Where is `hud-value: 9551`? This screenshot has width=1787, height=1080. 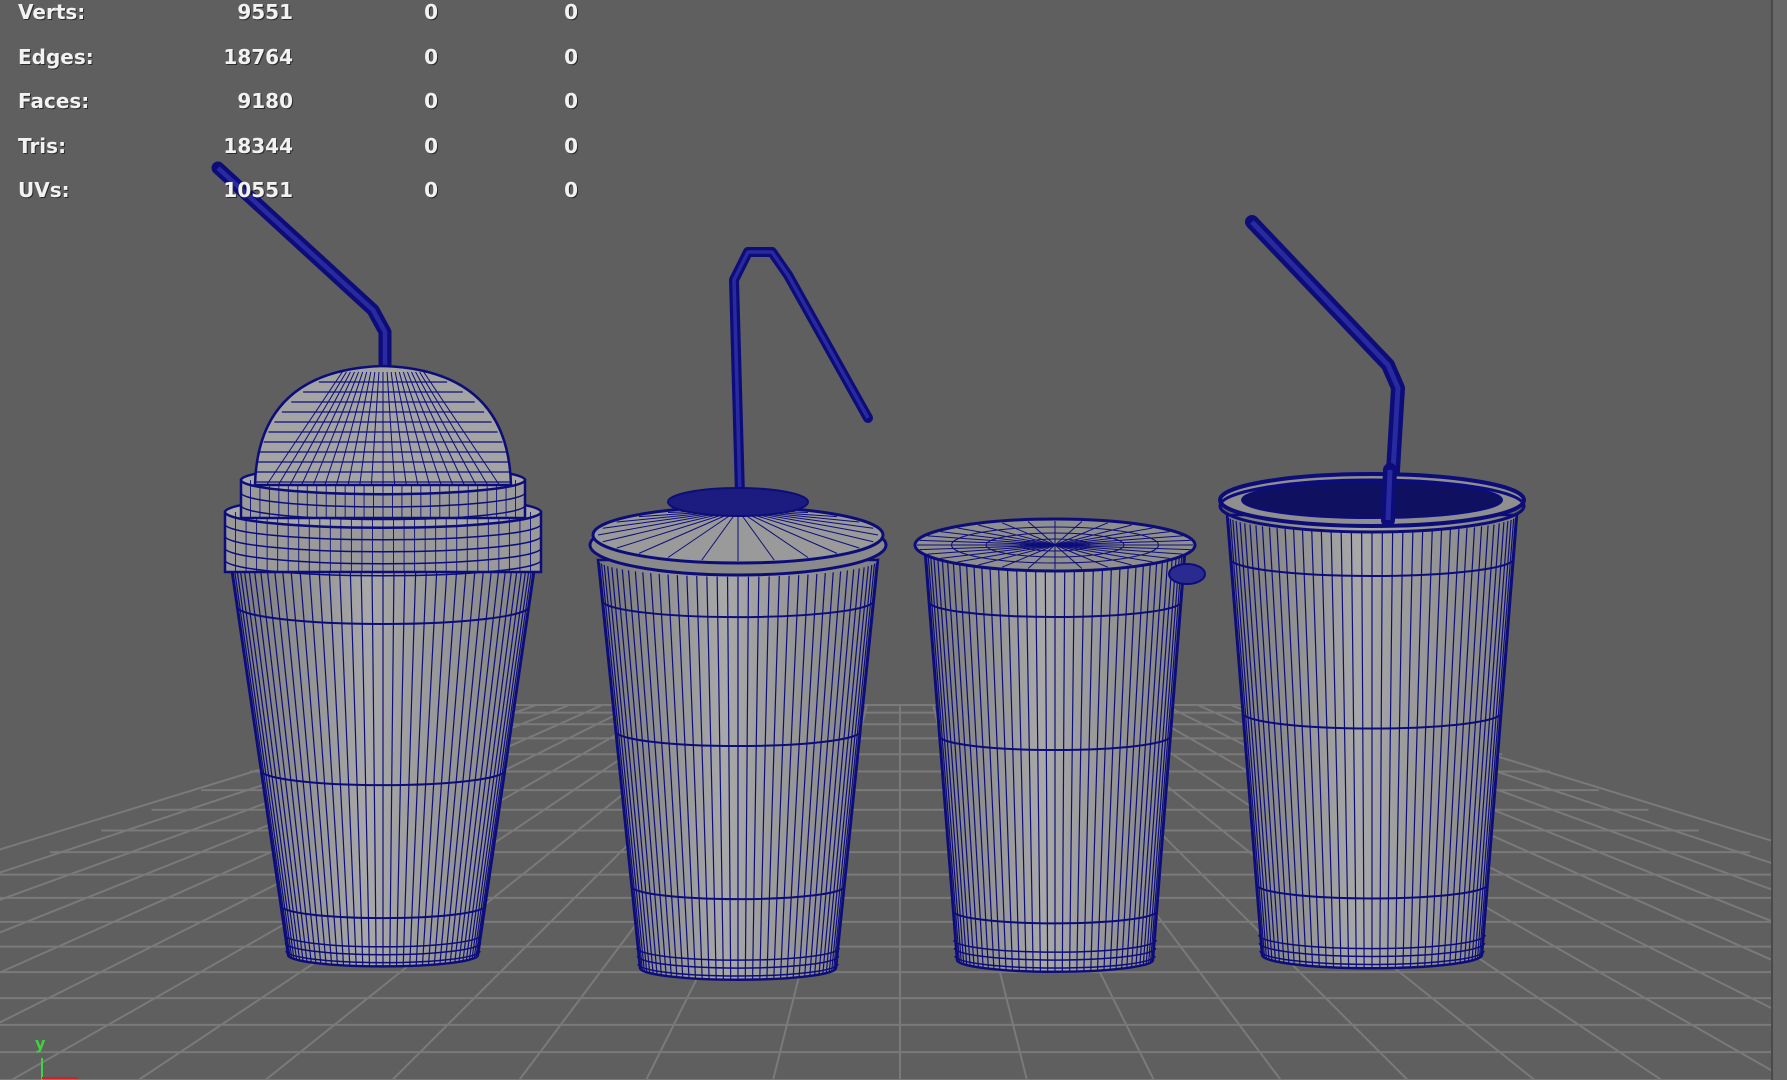
hud-value: 9551 is located at coordinates (265, 12).